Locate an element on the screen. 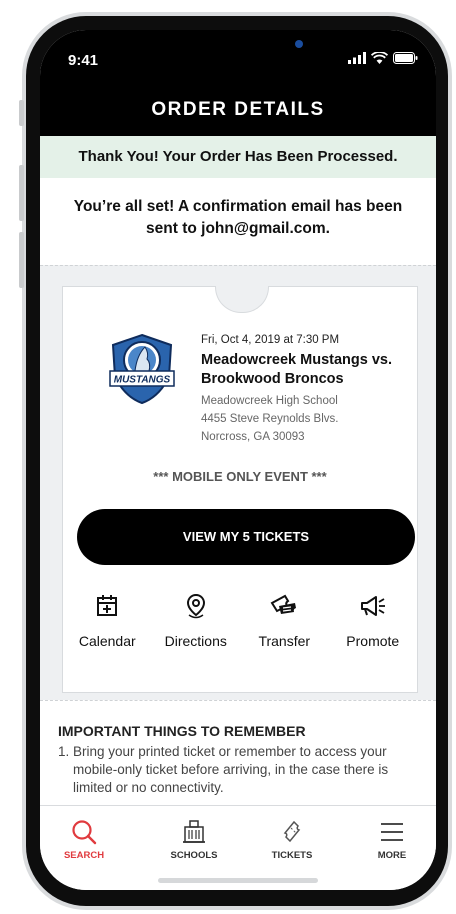 The width and height of the screenshot is (456, 914). bottom-tab-bar: SEARCH SCHOOLS TICKETS MORE is located at coordinates (238, 847).